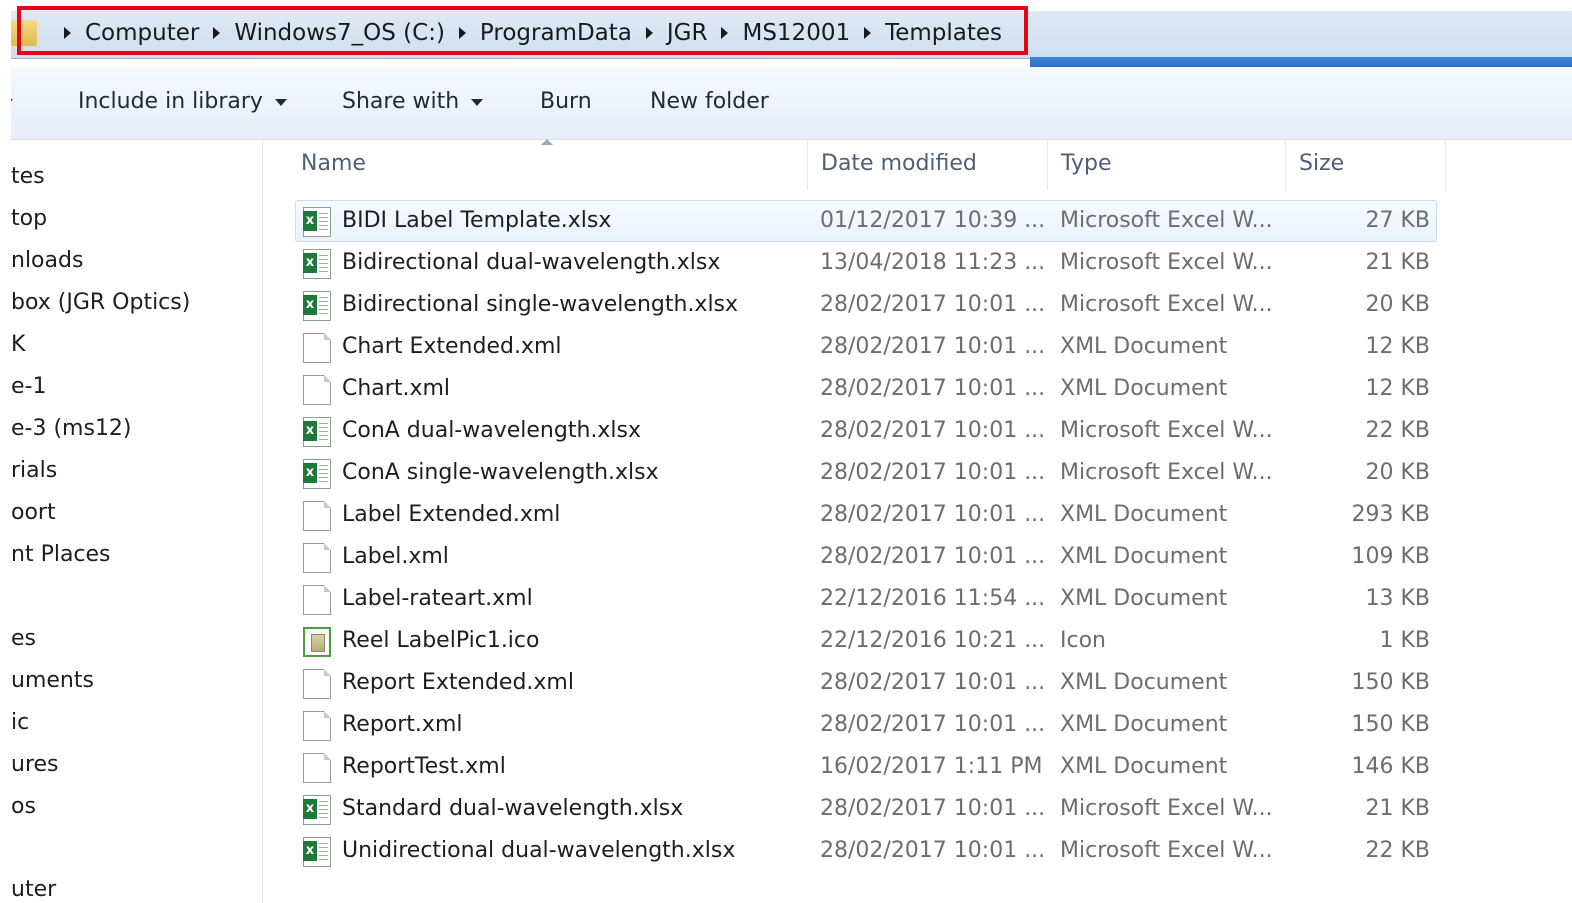  Describe the element at coordinates (28, 386) in the screenshot. I see `nav-item: e-1` at that location.